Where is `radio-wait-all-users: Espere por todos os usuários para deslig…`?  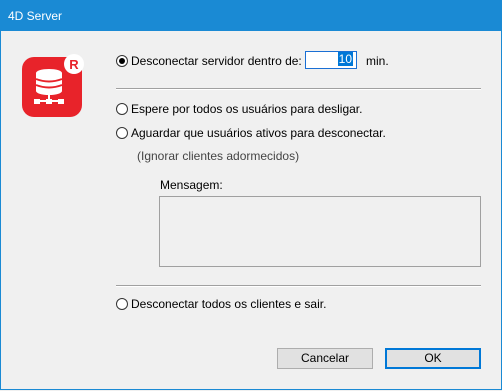
radio-wait-all-users: Espere por todos os usuários para deslig… is located at coordinates (239, 109).